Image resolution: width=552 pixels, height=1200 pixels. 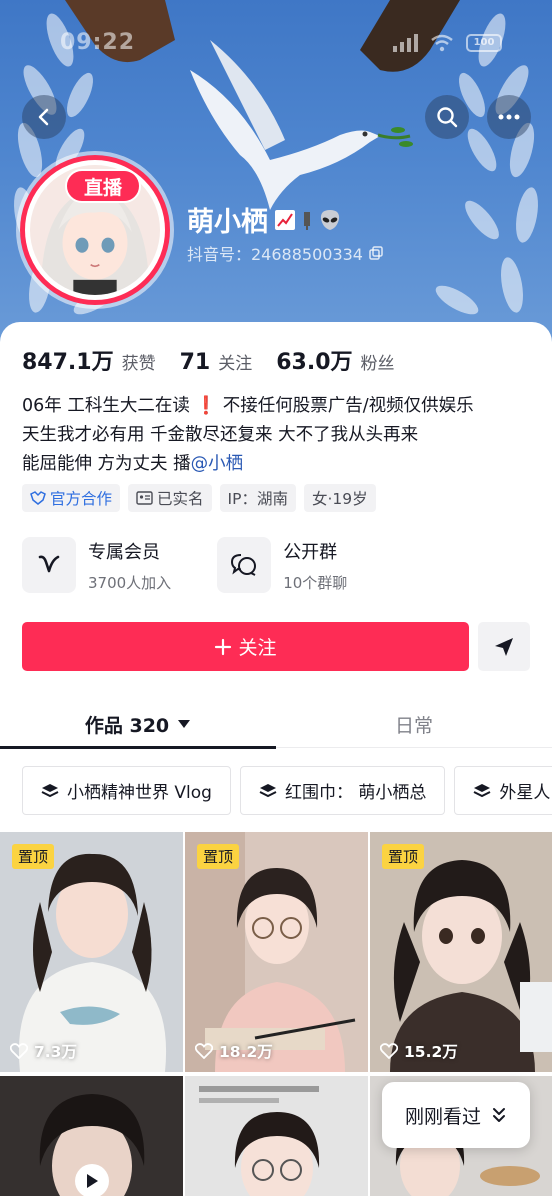 What do you see at coordinates (98, 42) in the screenshot?
I see `status-time: 09:22` at bounding box center [98, 42].